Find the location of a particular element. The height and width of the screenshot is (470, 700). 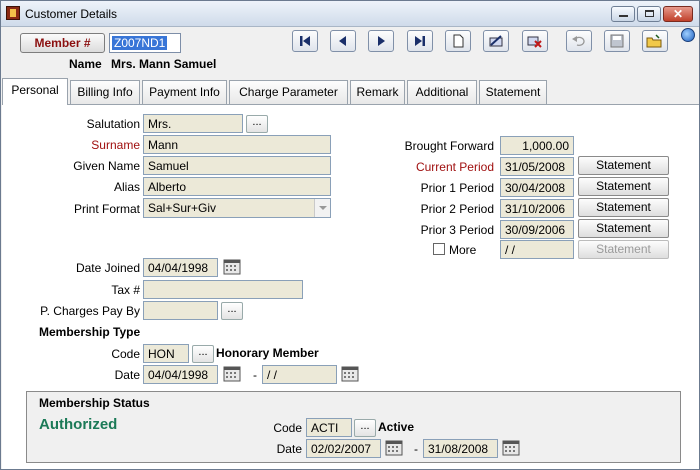

next-record-button is located at coordinates (381, 41).